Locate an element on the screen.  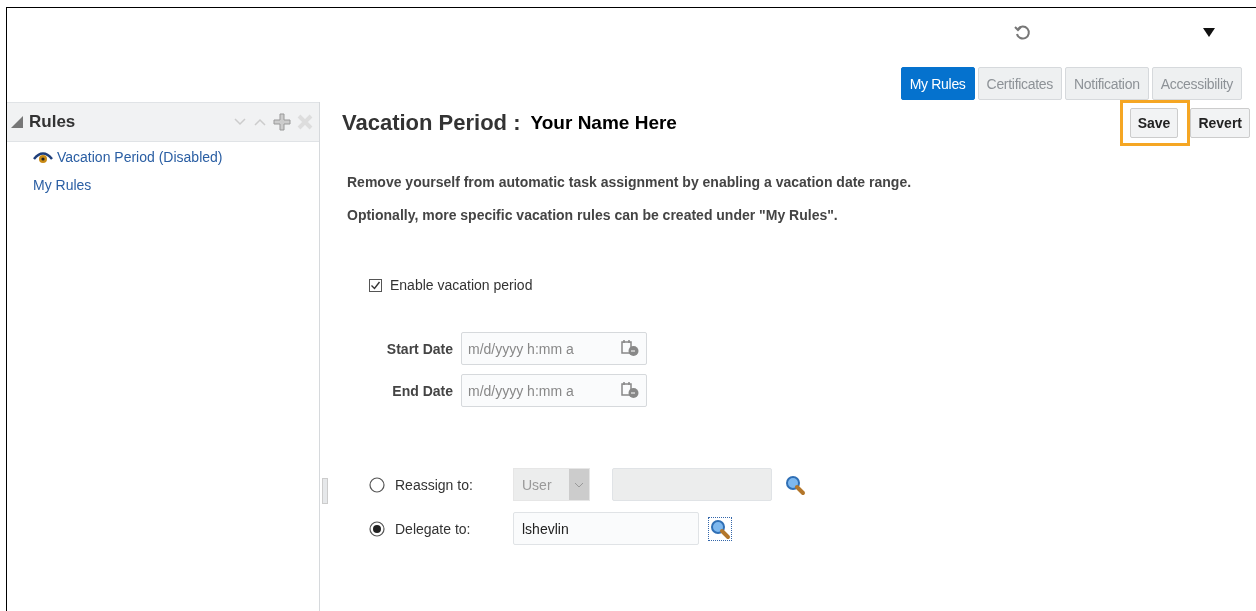
save-button: Save is located at coordinates (1154, 123).